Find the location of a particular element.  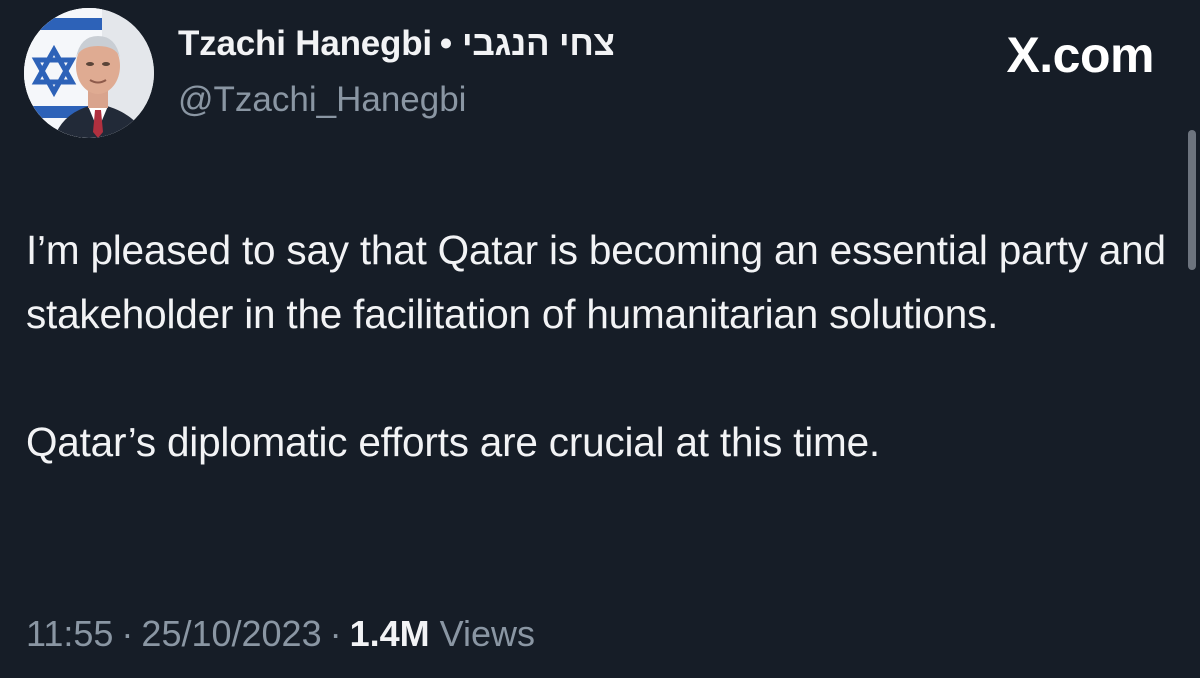

tweet-time: 11:55 is located at coordinates (69, 633).